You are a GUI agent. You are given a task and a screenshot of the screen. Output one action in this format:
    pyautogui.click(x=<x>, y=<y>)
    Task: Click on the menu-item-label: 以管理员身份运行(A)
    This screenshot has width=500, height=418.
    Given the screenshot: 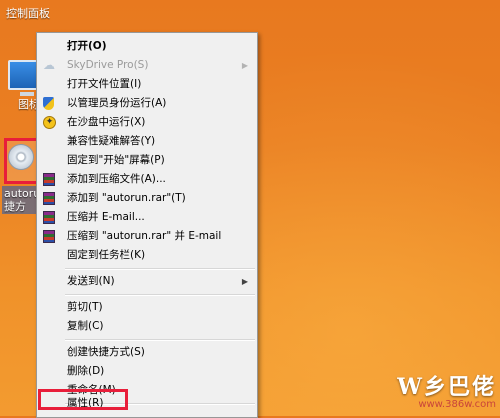 What is the action you would take?
    pyautogui.click(x=117, y=103)
    